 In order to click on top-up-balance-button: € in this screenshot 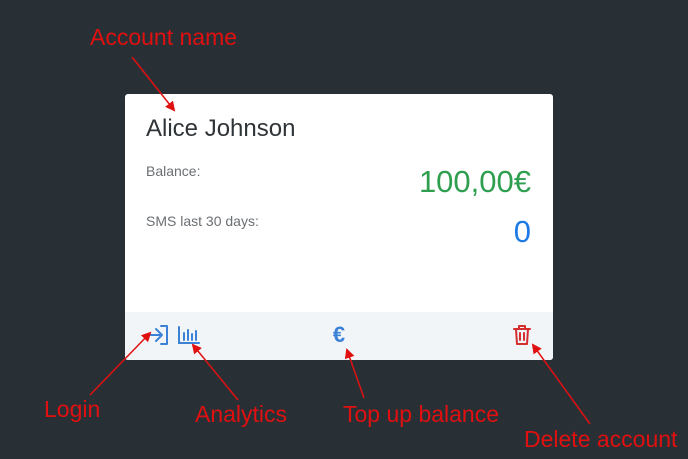, I will do `click(339, 335)`.